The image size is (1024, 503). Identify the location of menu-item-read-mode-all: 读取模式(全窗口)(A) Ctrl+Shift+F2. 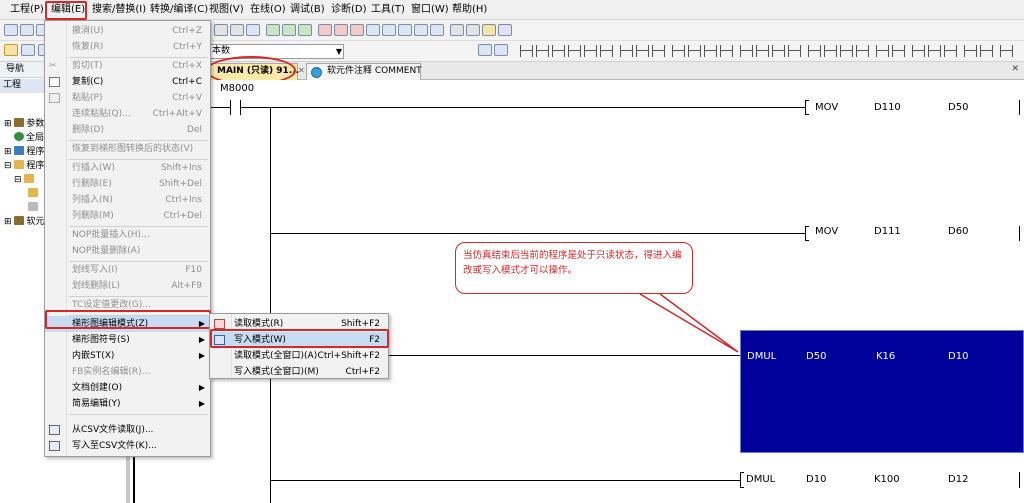
(299, 356).